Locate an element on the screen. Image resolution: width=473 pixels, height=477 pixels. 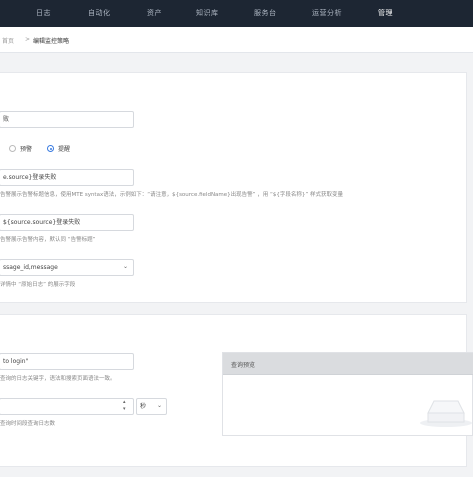
top-navigation: 日志 自动化 资产 知识库 服务台 运营分析 管理 is located at coordinates (236, 13).